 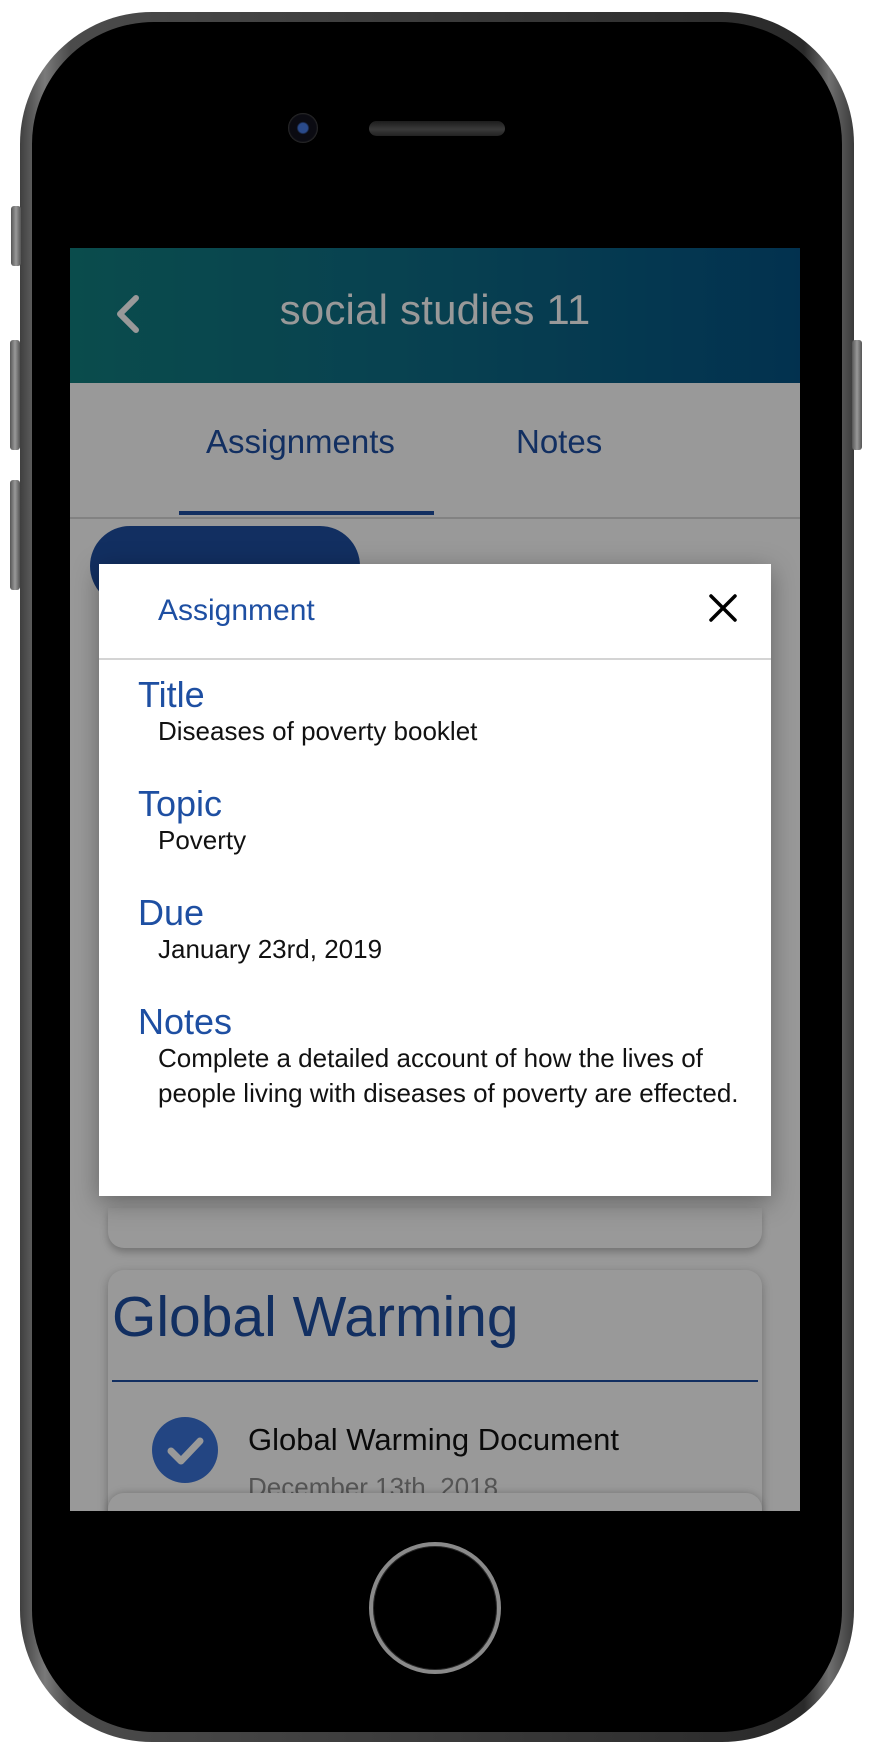 What do you see at coordinates (435, 612) in the screenshot?
I see `modal-header: Assignment` at bounding box center [435, 612].